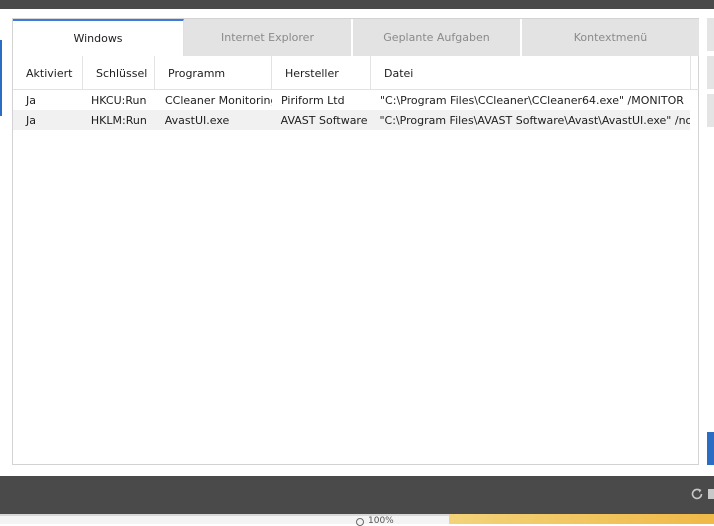  Describe the element at coordinates (697, 494) in the screenshot. I see `refresh-icon` at that location.